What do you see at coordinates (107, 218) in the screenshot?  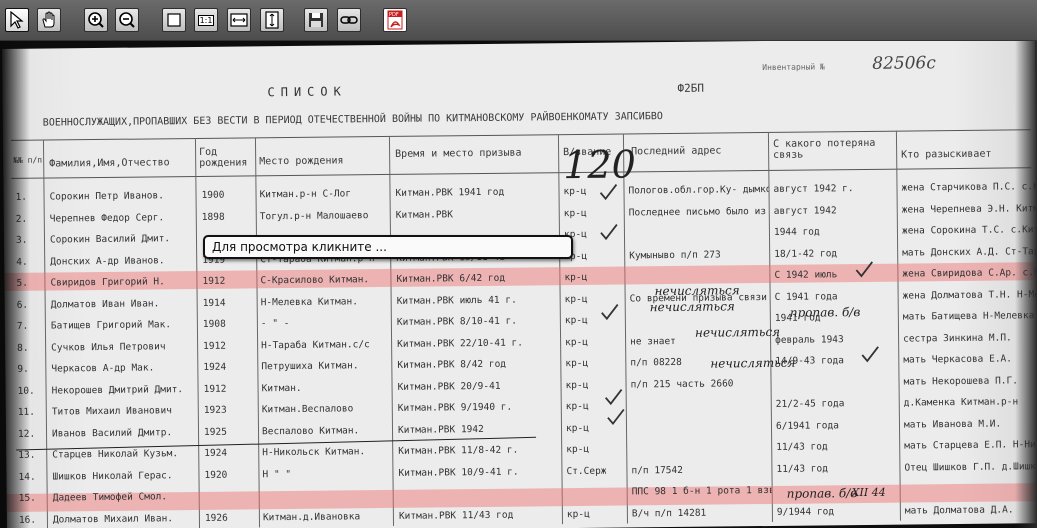 I see `table-cell-name: Черепнев Федор Серг.` at bounding box center [107, 218].